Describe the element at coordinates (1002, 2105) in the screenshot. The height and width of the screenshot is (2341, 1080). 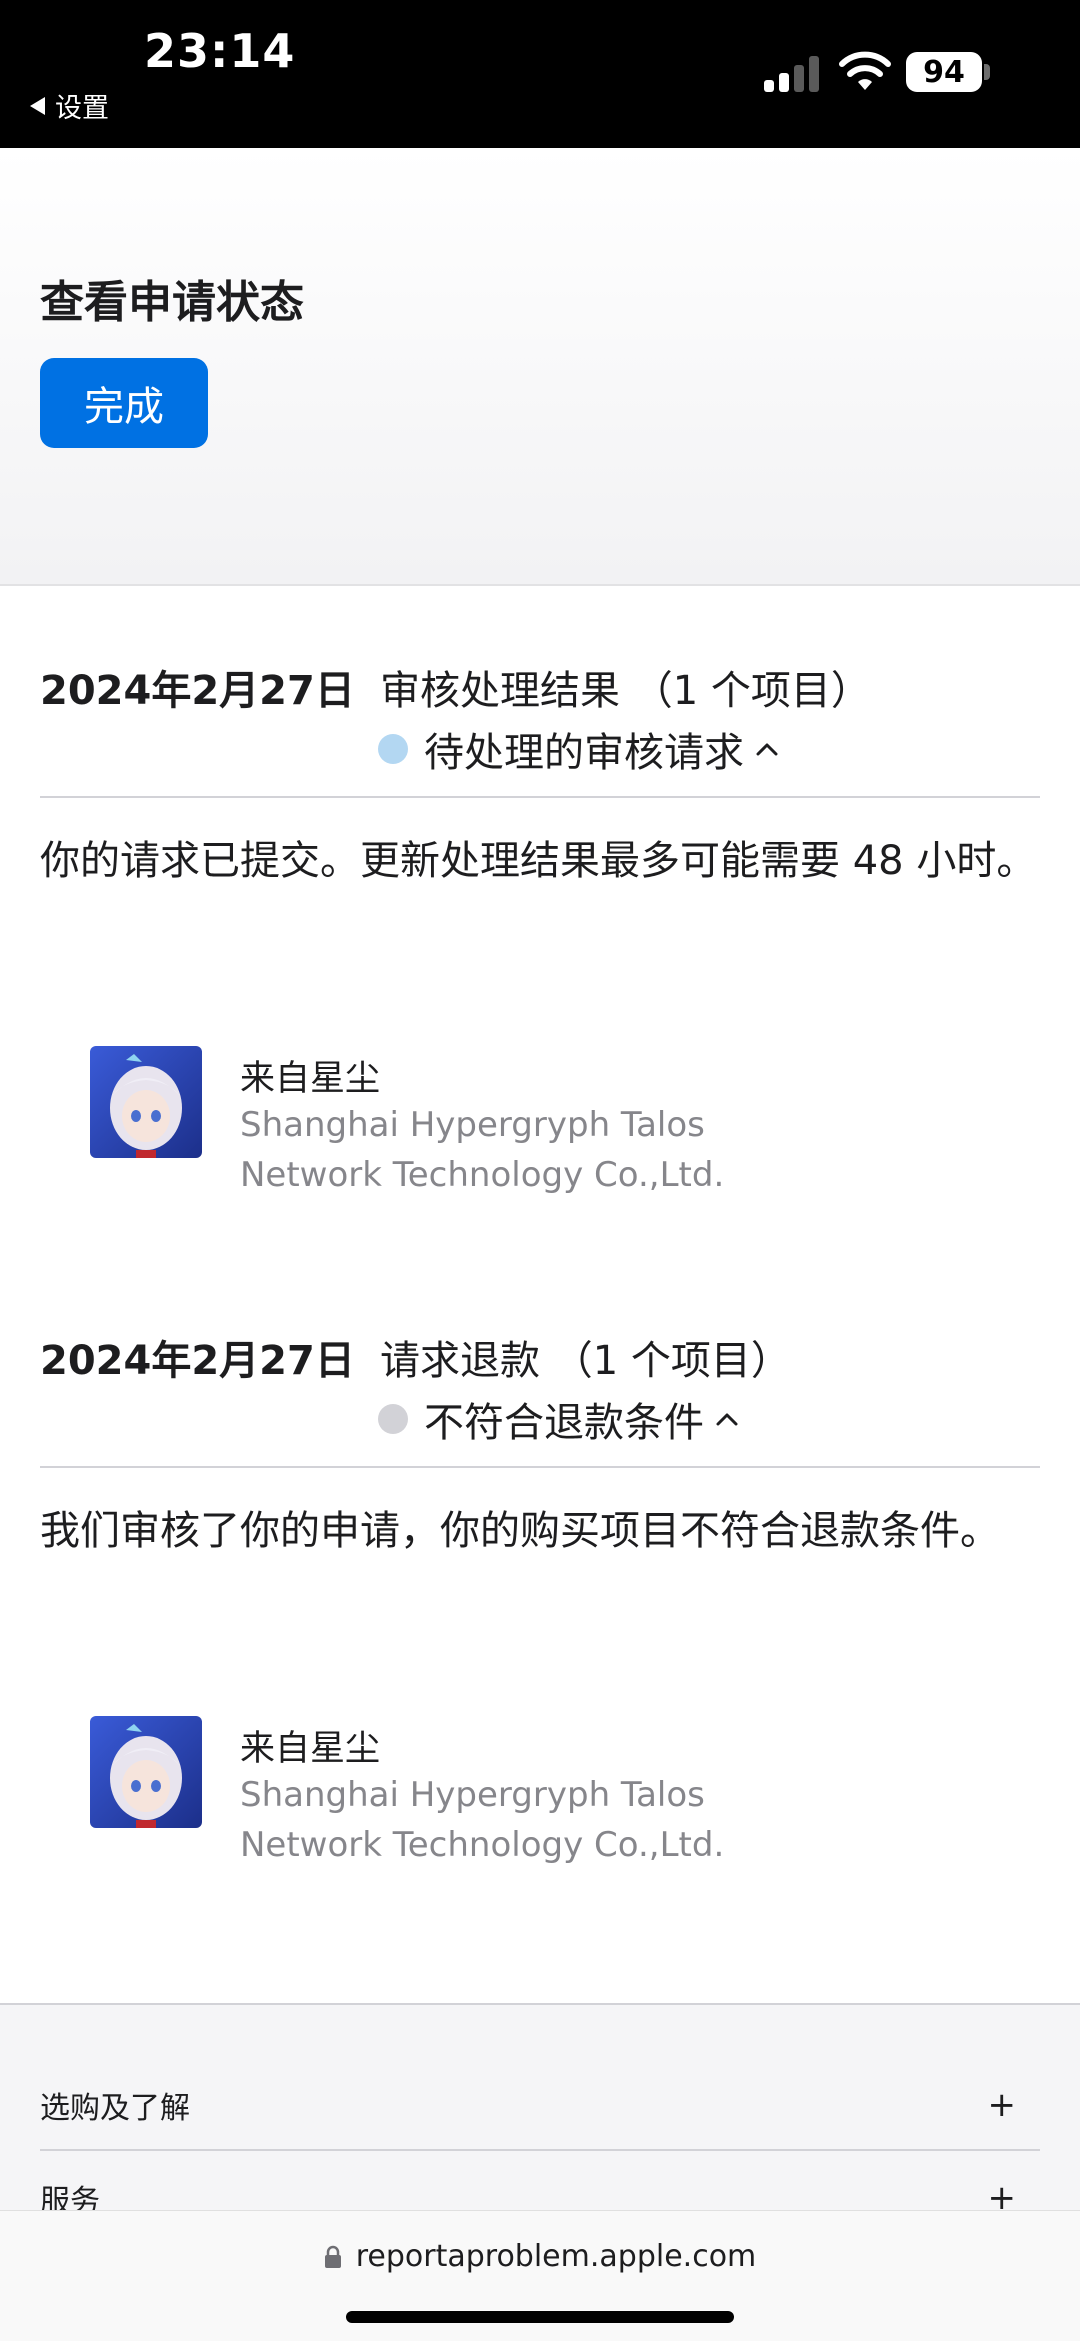
I see `plus-icon: +` at that location.